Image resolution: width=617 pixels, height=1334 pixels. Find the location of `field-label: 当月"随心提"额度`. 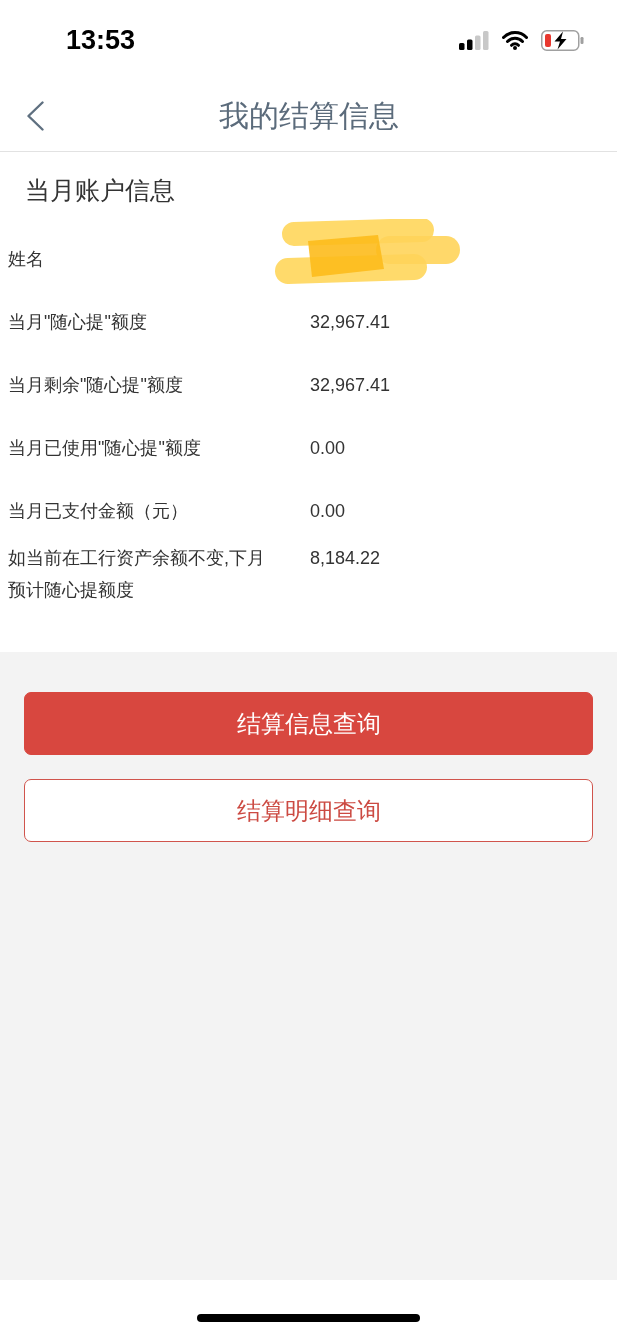

field-label: 当月"随心提"额度 is located at coordinates (78, 322).